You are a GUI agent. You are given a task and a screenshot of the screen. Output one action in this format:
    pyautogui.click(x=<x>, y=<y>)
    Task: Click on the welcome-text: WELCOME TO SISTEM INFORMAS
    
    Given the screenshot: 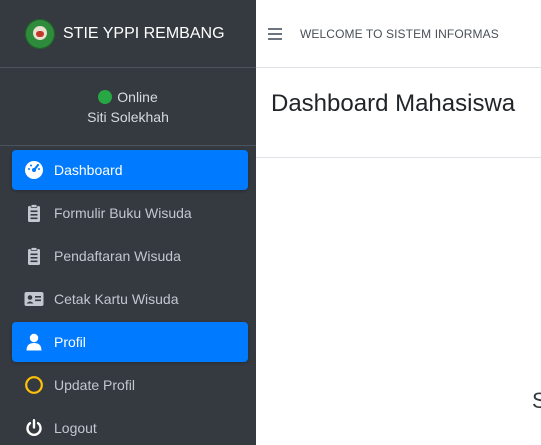 What is the action you would take?
    pyautogui.click(x=399, y=33)
    